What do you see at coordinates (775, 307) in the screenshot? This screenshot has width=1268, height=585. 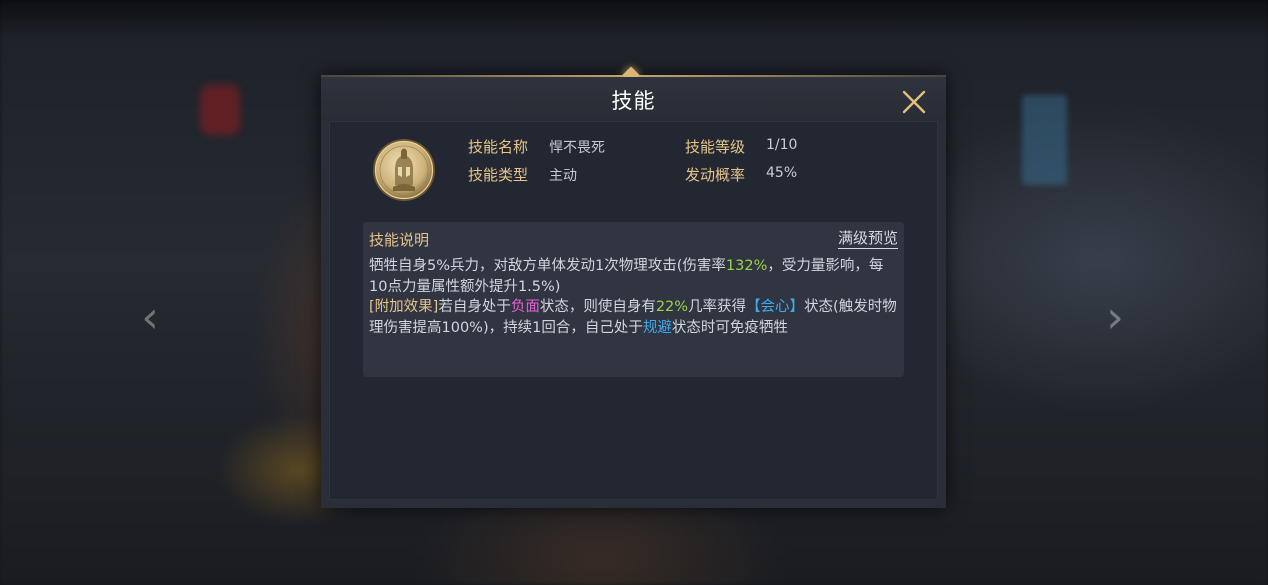 I see `crit-state-keyword: 【会心】` at bounding box center [775, 307].